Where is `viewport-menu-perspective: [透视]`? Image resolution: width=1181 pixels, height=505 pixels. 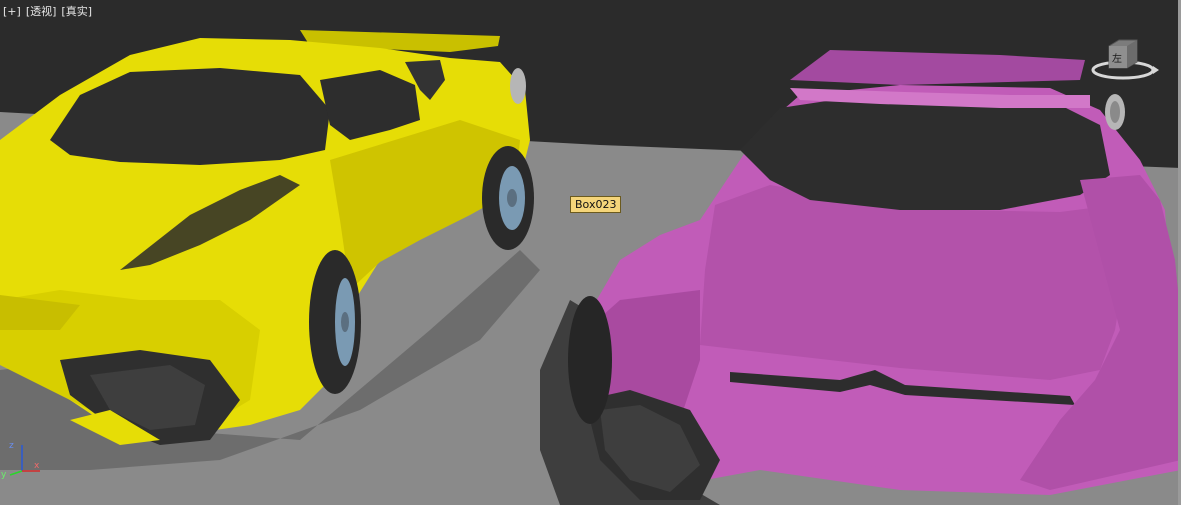
viewport-menu-perspective: [透视] is located at coordinates (41, 11).